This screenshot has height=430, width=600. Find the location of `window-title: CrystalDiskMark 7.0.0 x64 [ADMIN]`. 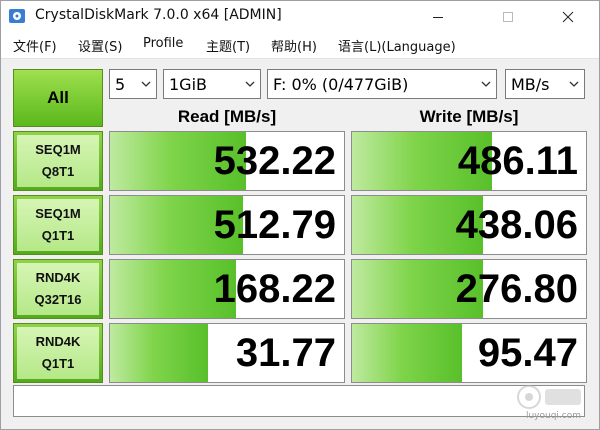

window-title: CrystalDiskMark 7.0.0 x64 [ADMIN] is located at coordinates (158, 15).